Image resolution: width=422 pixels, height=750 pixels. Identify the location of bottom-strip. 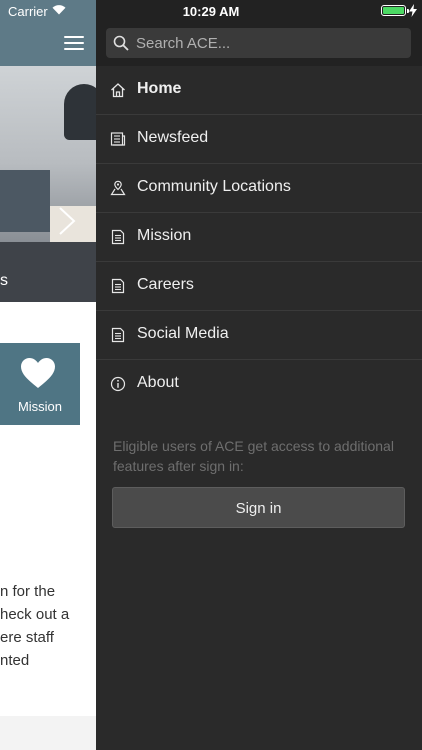
(48, 733).